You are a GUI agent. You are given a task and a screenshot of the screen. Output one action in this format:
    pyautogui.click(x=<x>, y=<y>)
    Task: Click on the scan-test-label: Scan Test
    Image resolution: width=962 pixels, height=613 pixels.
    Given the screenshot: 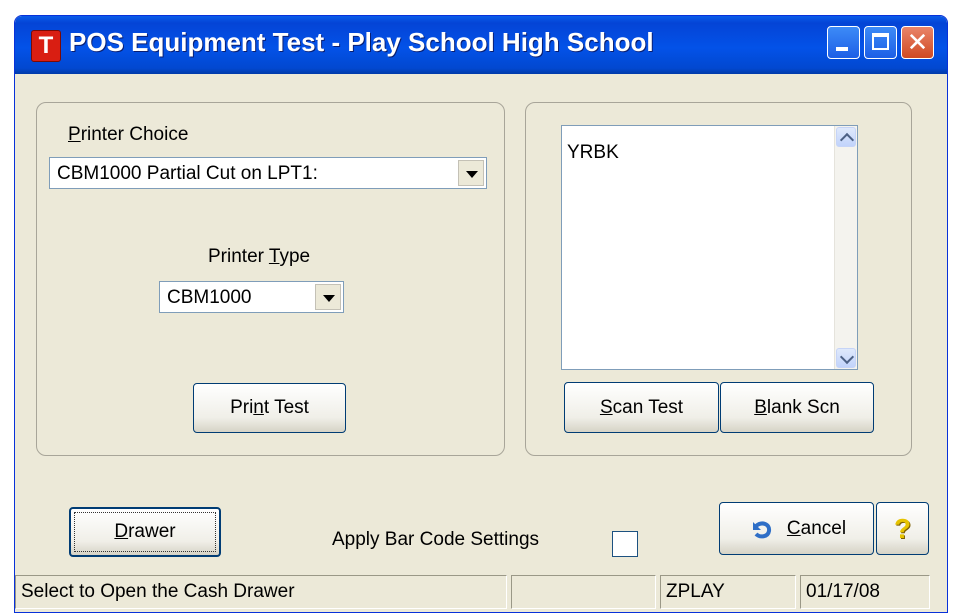 What is the action you would take?
    pyautogui.click(x=641, y=407)
    